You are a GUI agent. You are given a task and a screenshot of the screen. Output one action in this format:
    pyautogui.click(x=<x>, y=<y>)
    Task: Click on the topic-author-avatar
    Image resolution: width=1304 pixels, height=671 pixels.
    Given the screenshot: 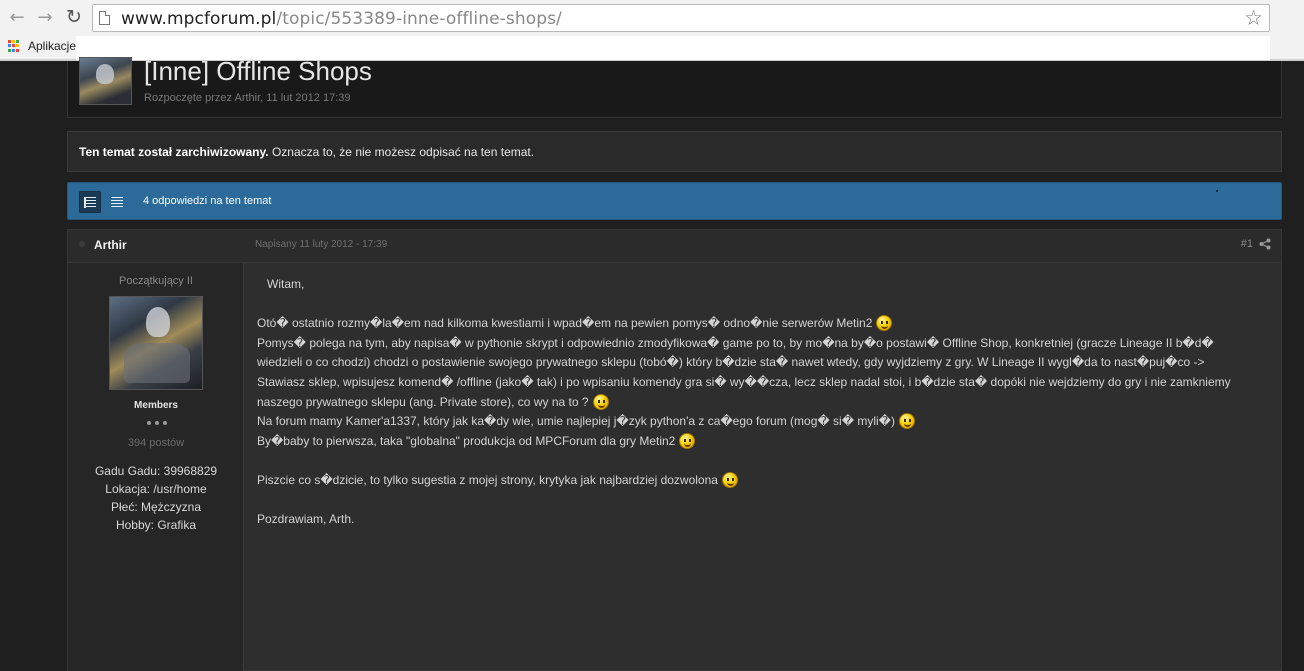 What is the action you would take?
    pyautogui.click(x=105, y=81)
    